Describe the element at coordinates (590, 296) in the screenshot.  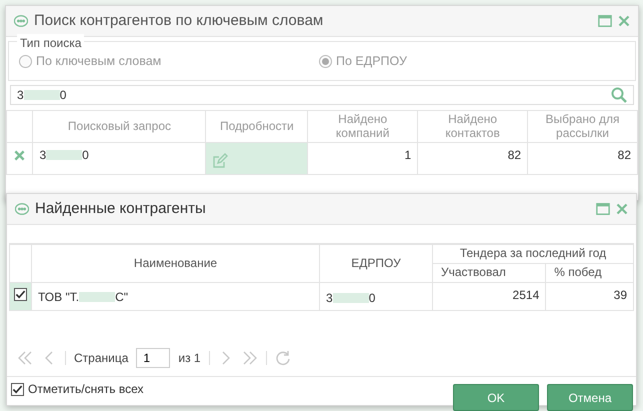
I see `table-cell: 39` at that location.